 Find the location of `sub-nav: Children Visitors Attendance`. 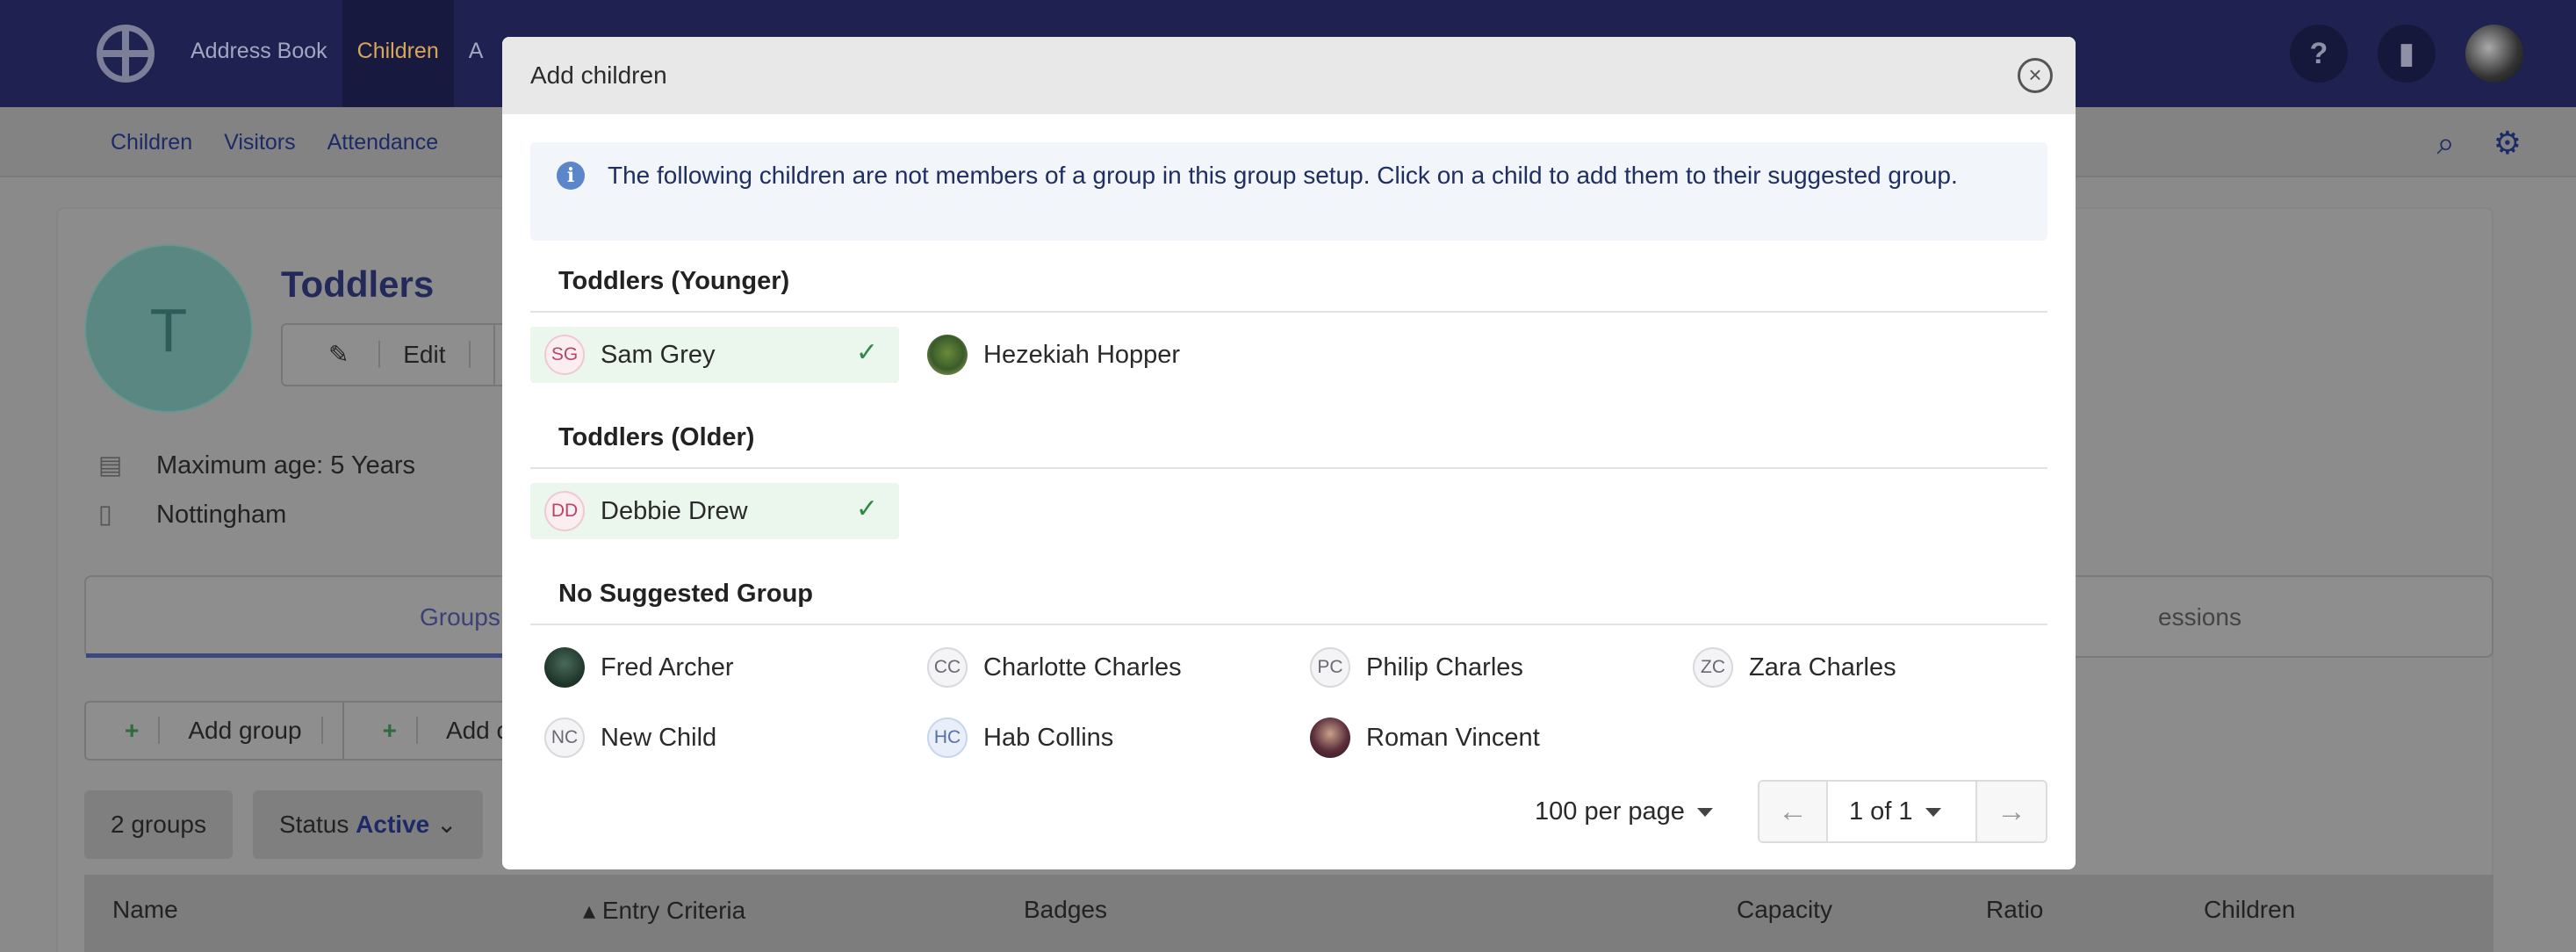

sub-nav: Children Visitors Attendance is located at coordinates (274, 142).